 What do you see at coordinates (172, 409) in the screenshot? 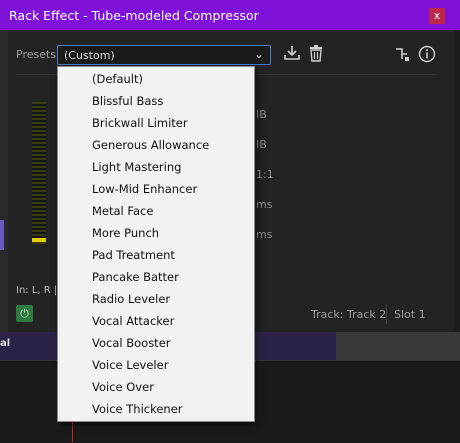
I see `preset-option: Voice Thickener` at bounding box center [172, 409].